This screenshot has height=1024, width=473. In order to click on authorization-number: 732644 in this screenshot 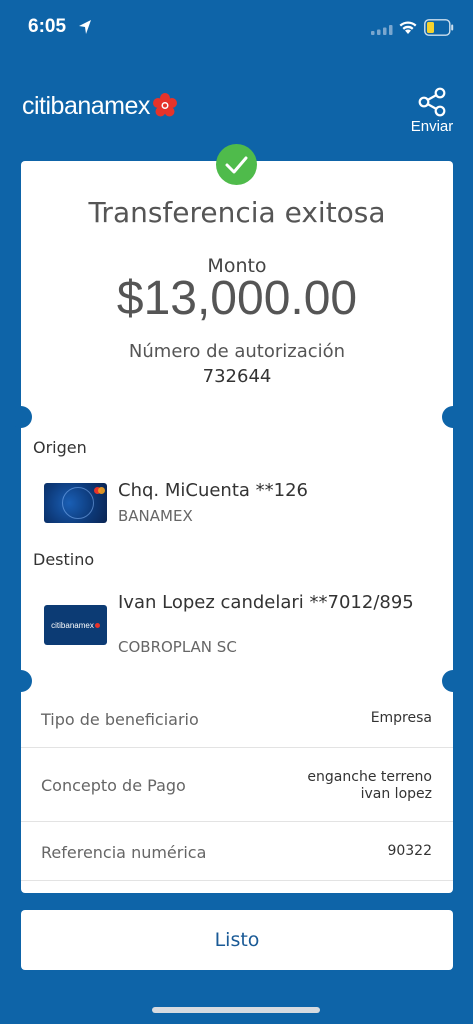, I will do `click(237, 376)`.